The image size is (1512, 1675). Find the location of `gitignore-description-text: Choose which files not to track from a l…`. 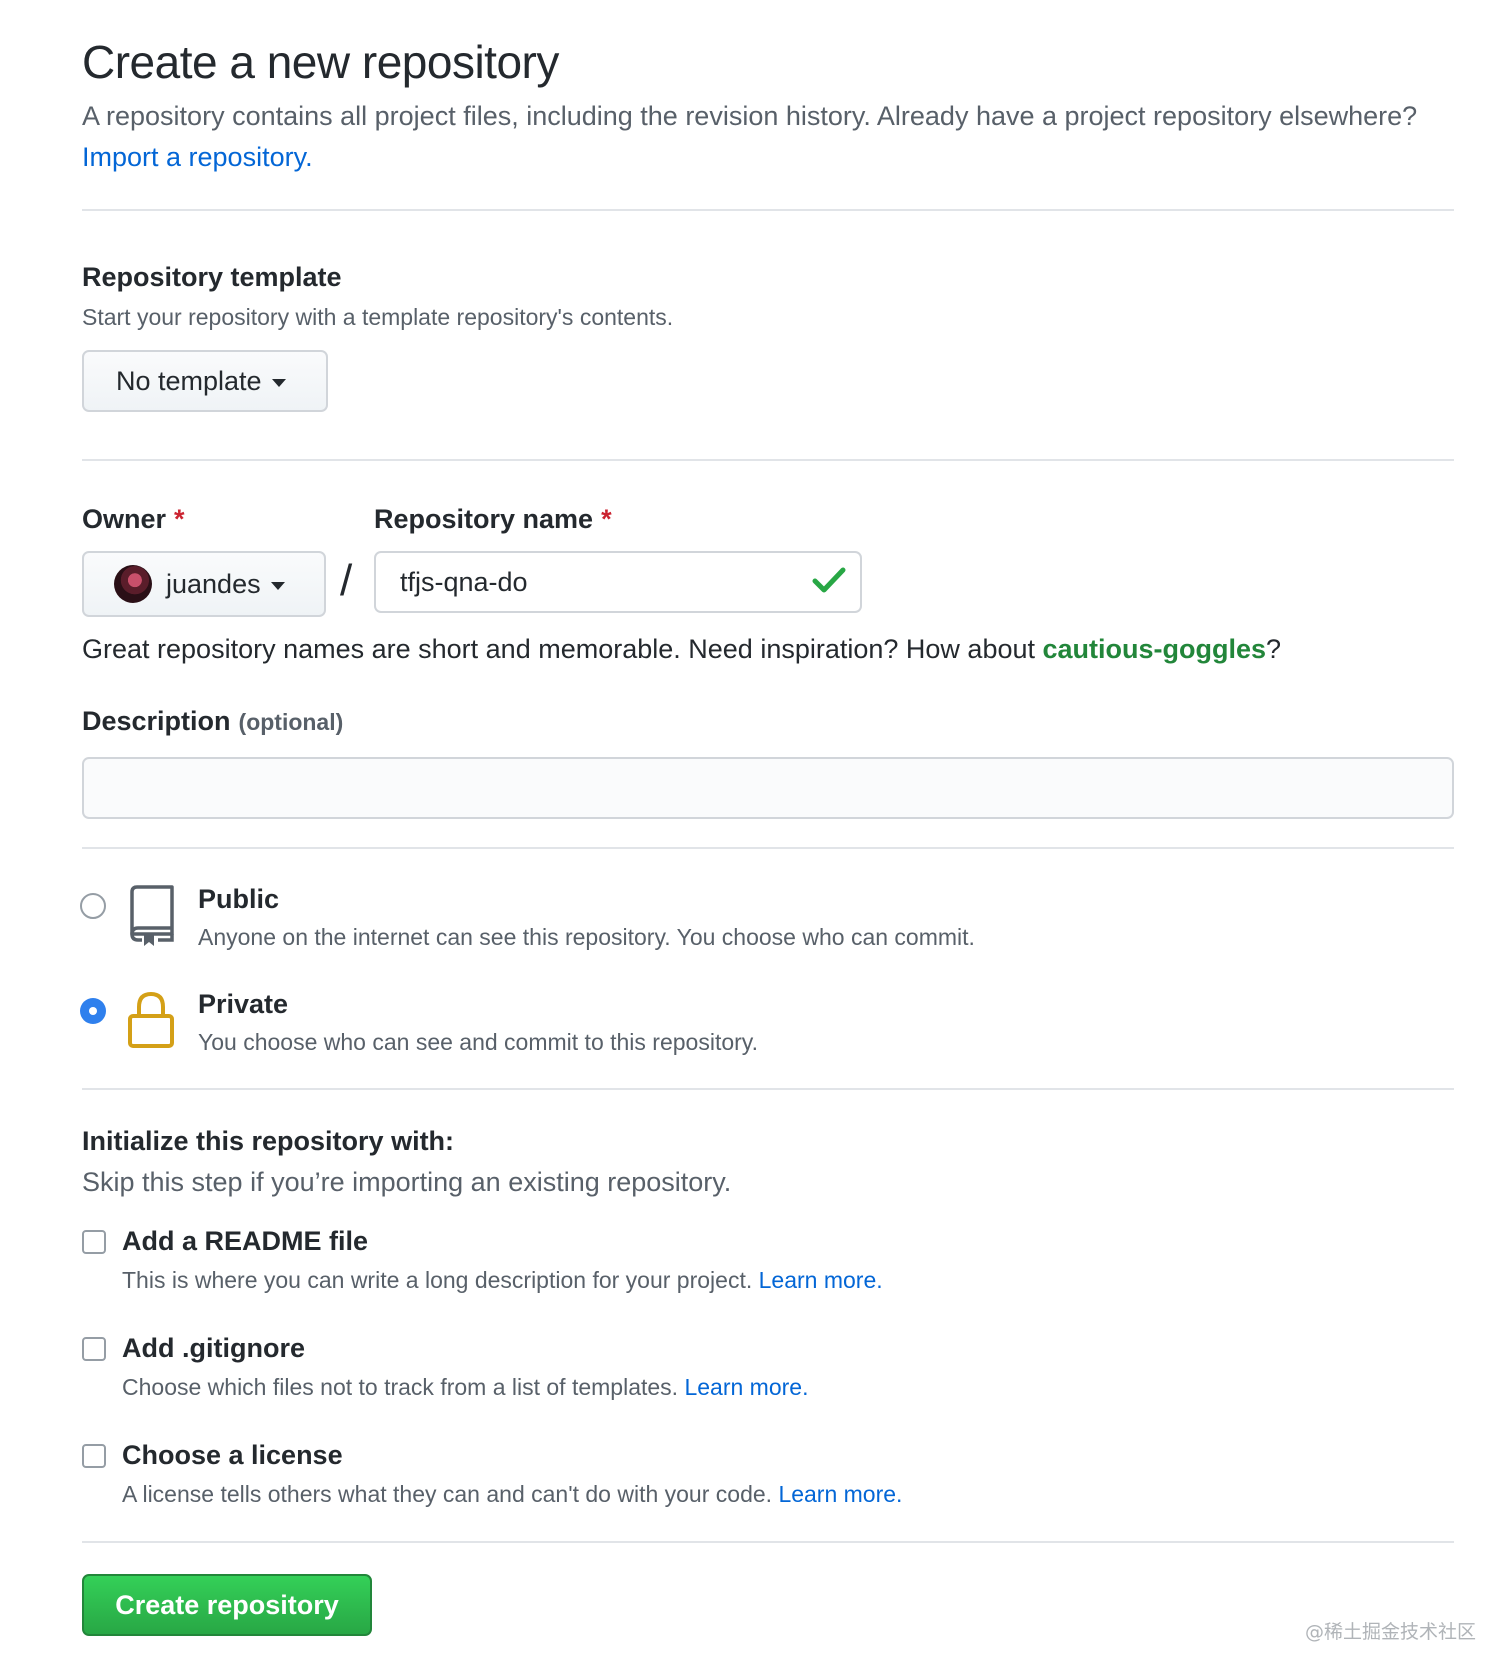

gitignore-description-text: Choose which files not to track from a l… is located at coordinates (400, 1387).